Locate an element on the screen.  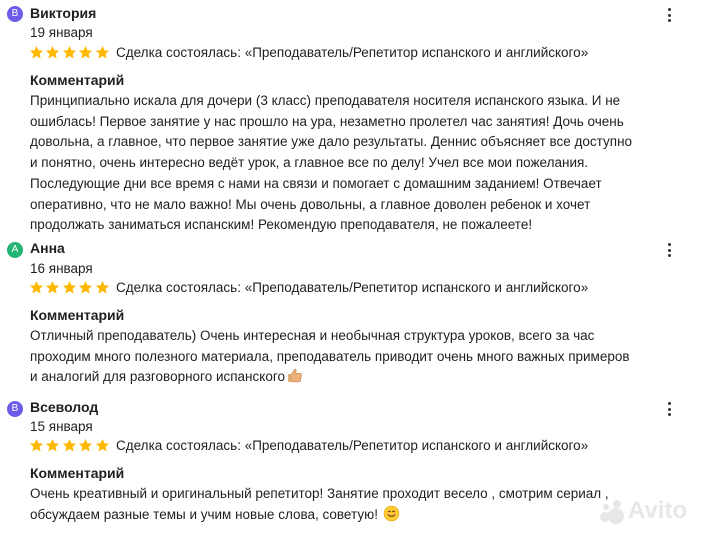
review-date: 15 января is located at coordinates (61, 426).